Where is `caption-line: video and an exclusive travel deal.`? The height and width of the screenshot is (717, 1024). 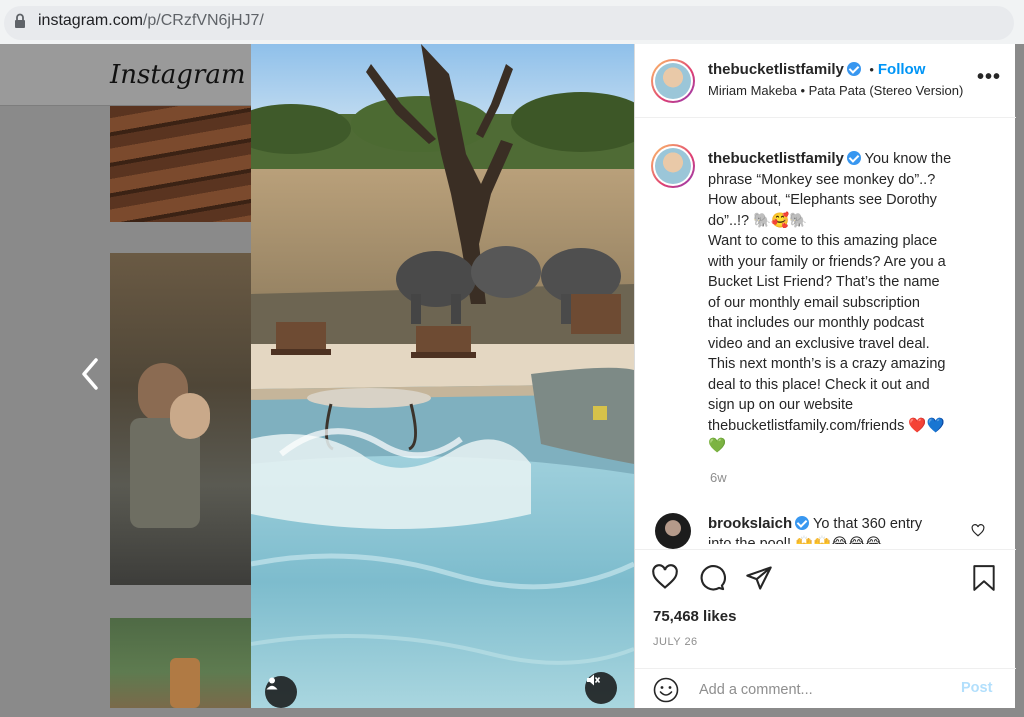 caption-line: video and an exclusive travel deal. is located at coordinates (819, 343).